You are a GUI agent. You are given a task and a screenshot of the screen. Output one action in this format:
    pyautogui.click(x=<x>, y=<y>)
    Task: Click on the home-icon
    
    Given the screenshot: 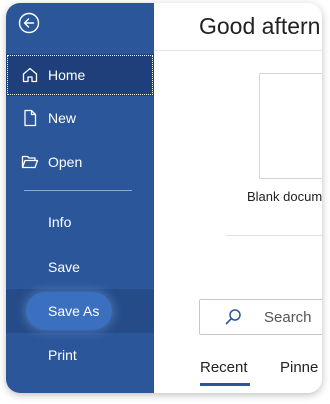 What is the action you would take?
    pyautogui.click(x=30, y=75)
    